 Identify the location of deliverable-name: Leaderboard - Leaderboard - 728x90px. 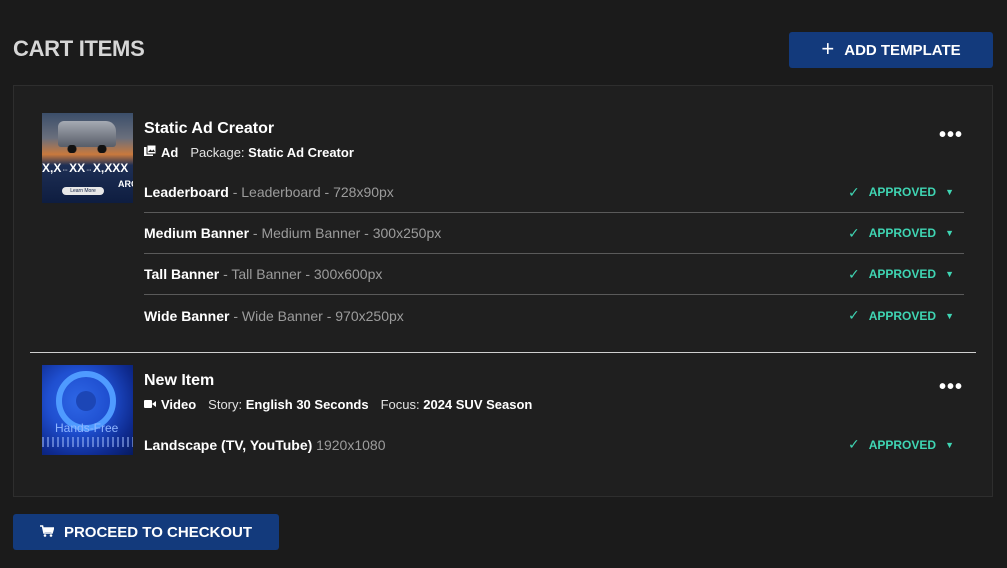
(269, 192).